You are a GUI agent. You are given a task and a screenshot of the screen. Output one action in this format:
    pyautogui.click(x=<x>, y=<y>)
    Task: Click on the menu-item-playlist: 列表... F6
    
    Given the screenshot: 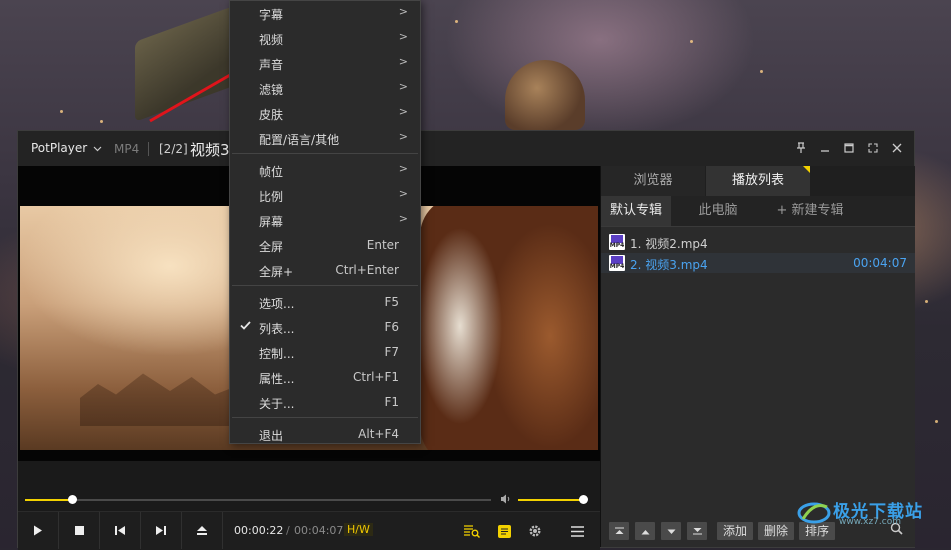 What is the action you would take?
    pyautogui.click(x=325, y=327)
    